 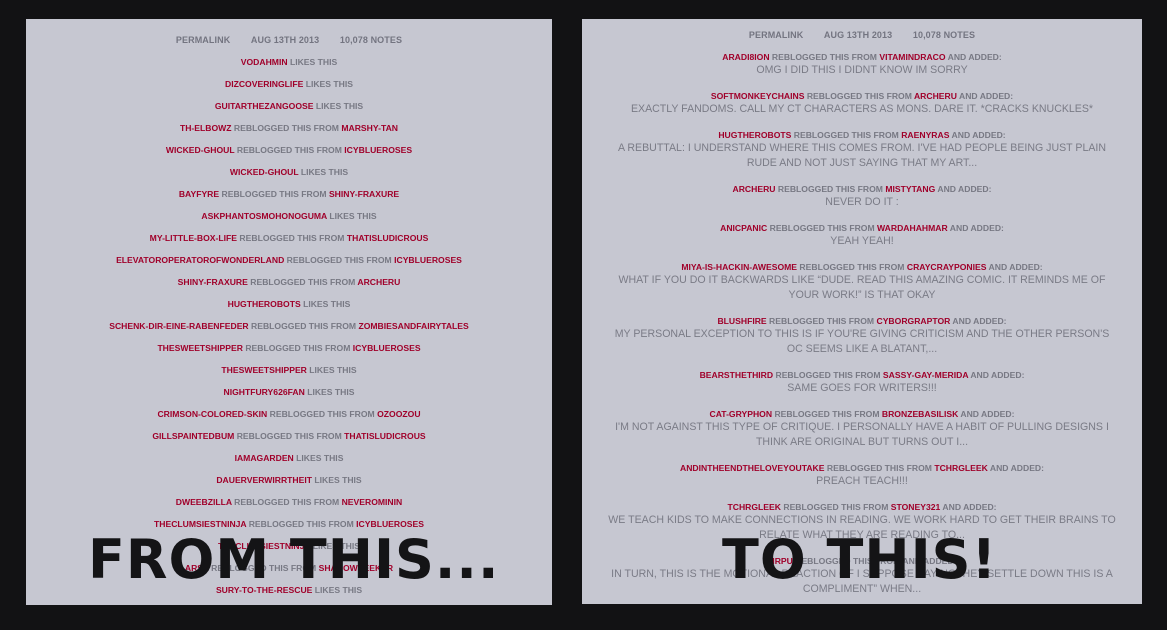 I want to click on note-username-link: GUITARTHEZANGOOSE, so click(x=264, y=106).